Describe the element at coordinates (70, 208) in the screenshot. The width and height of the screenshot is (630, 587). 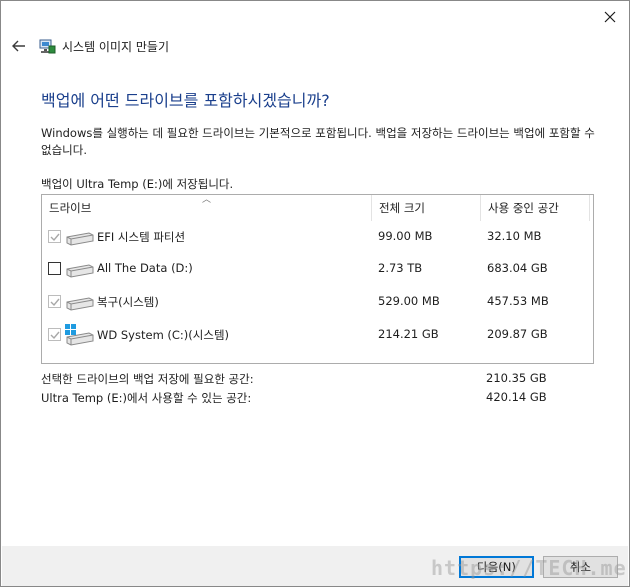
I see `column-header-drive-label: 드라이브` at that location.